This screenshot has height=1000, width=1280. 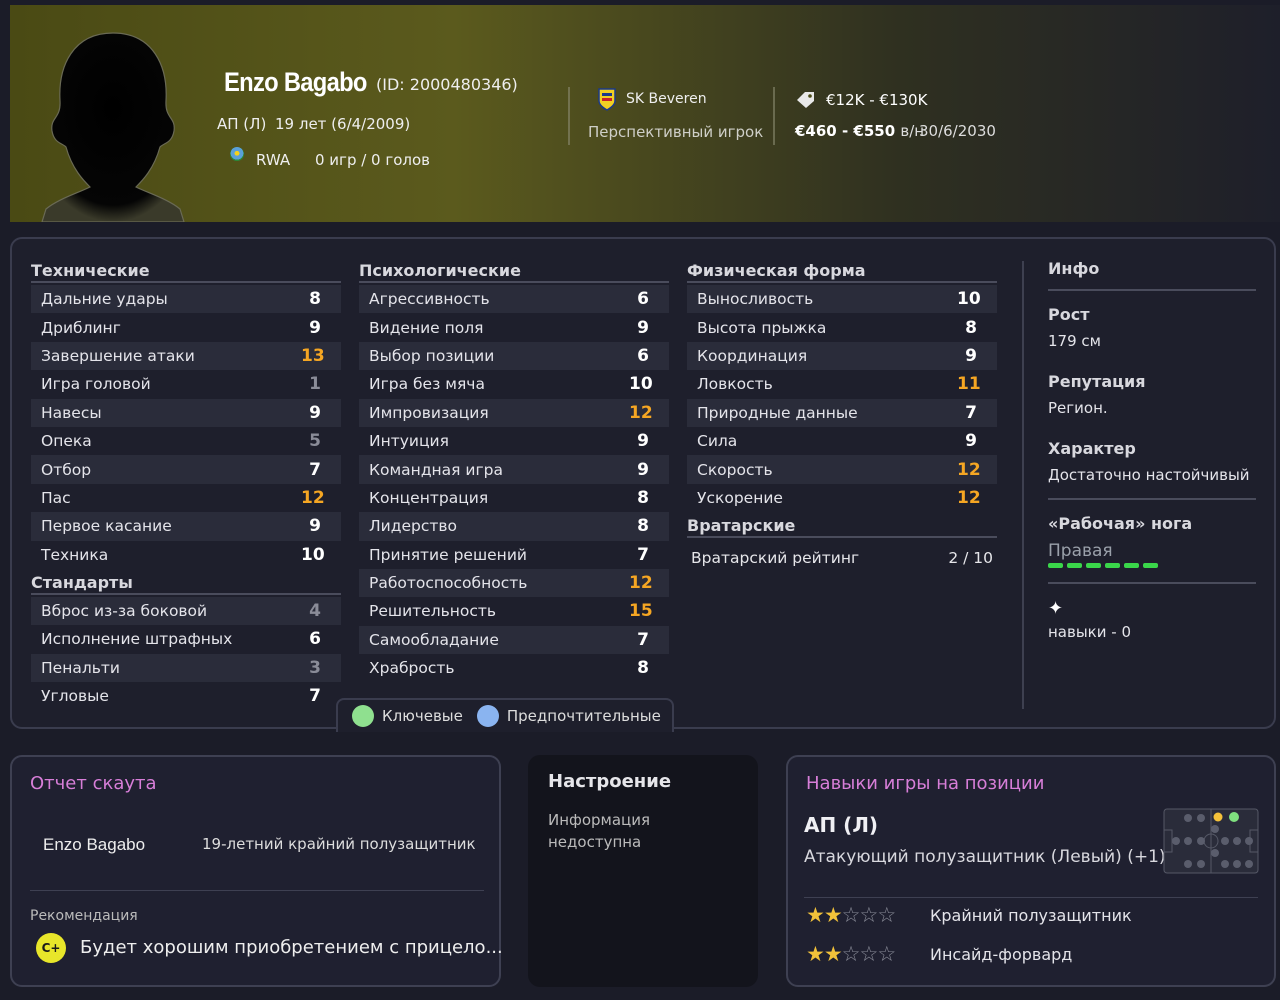 What do you see at coordinates (363, 716) in the screenshot?
I see `key-dot-icon` at bounding box center [363, 716].